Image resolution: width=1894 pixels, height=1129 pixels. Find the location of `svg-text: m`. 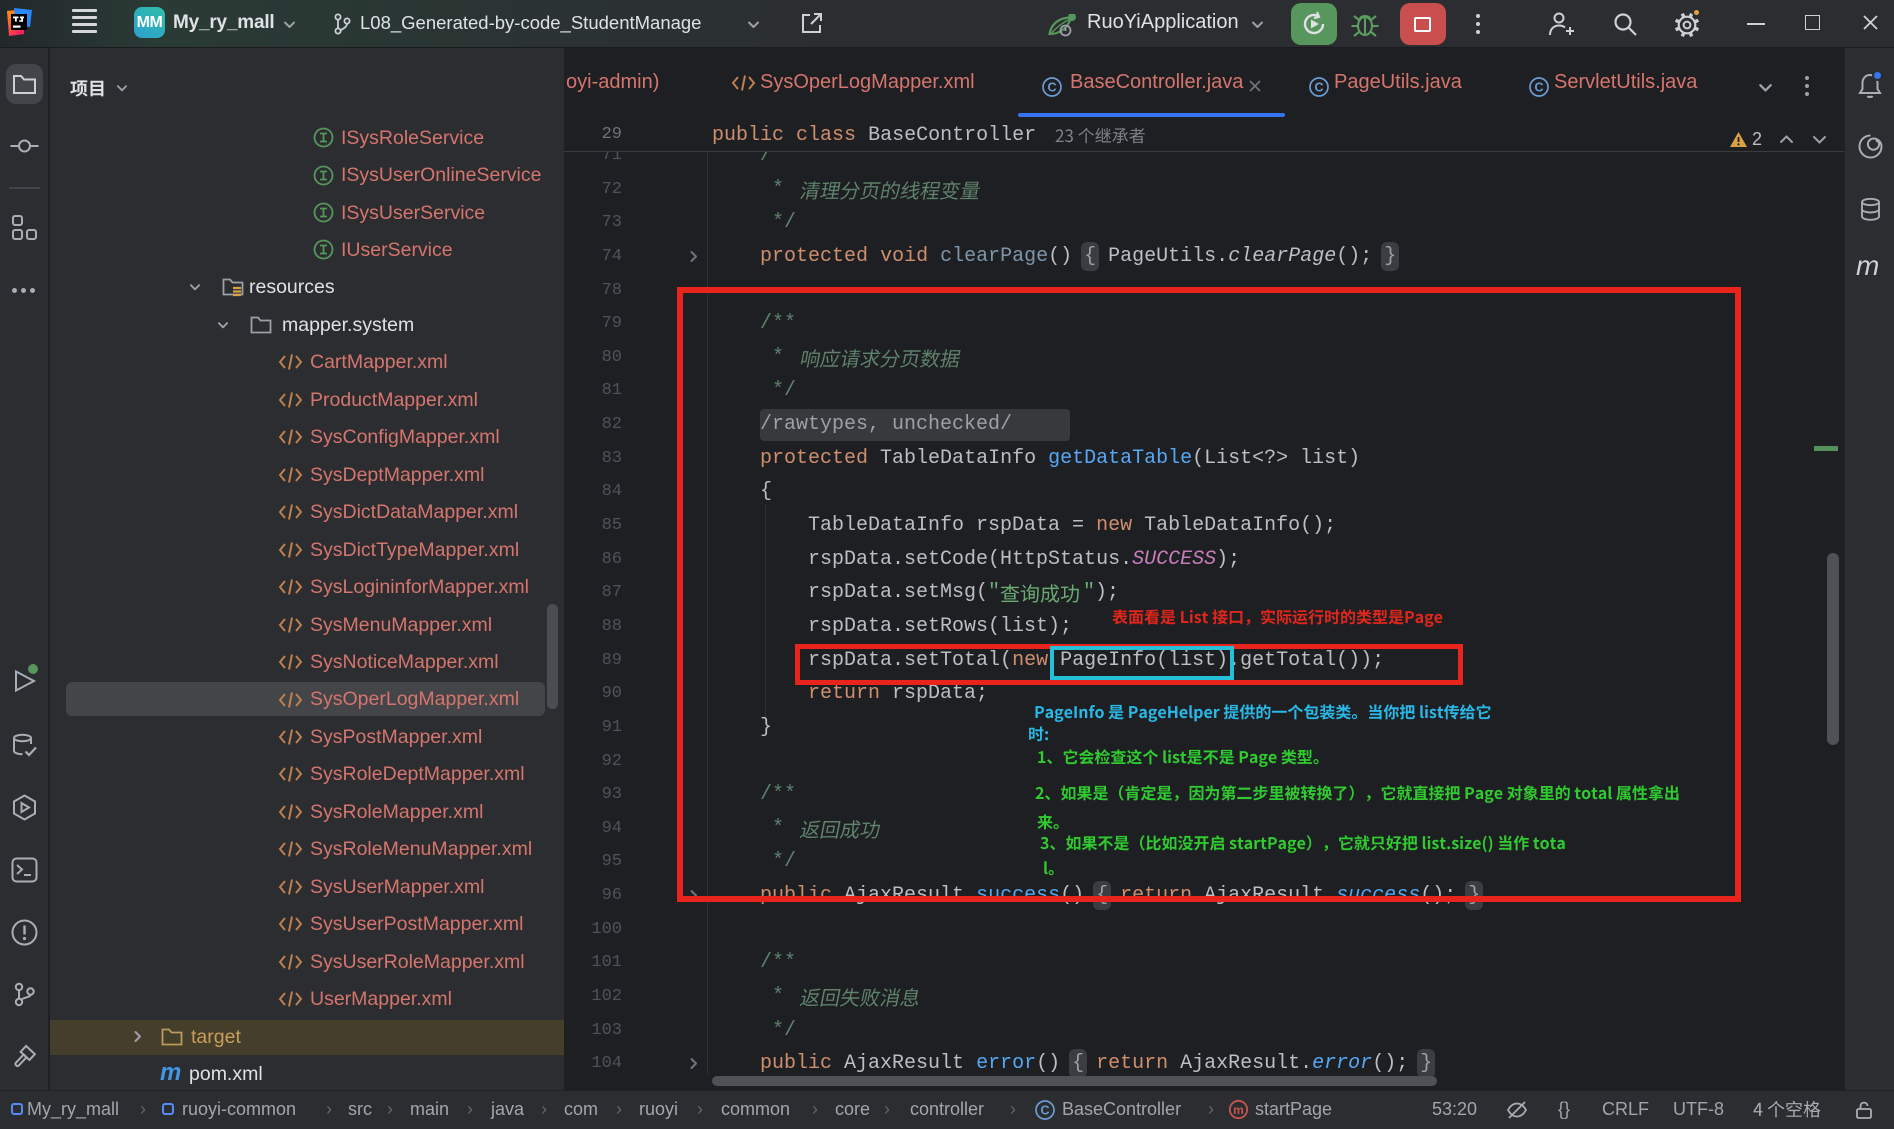

svg-text: m is located at coordinates (1238, 1110).